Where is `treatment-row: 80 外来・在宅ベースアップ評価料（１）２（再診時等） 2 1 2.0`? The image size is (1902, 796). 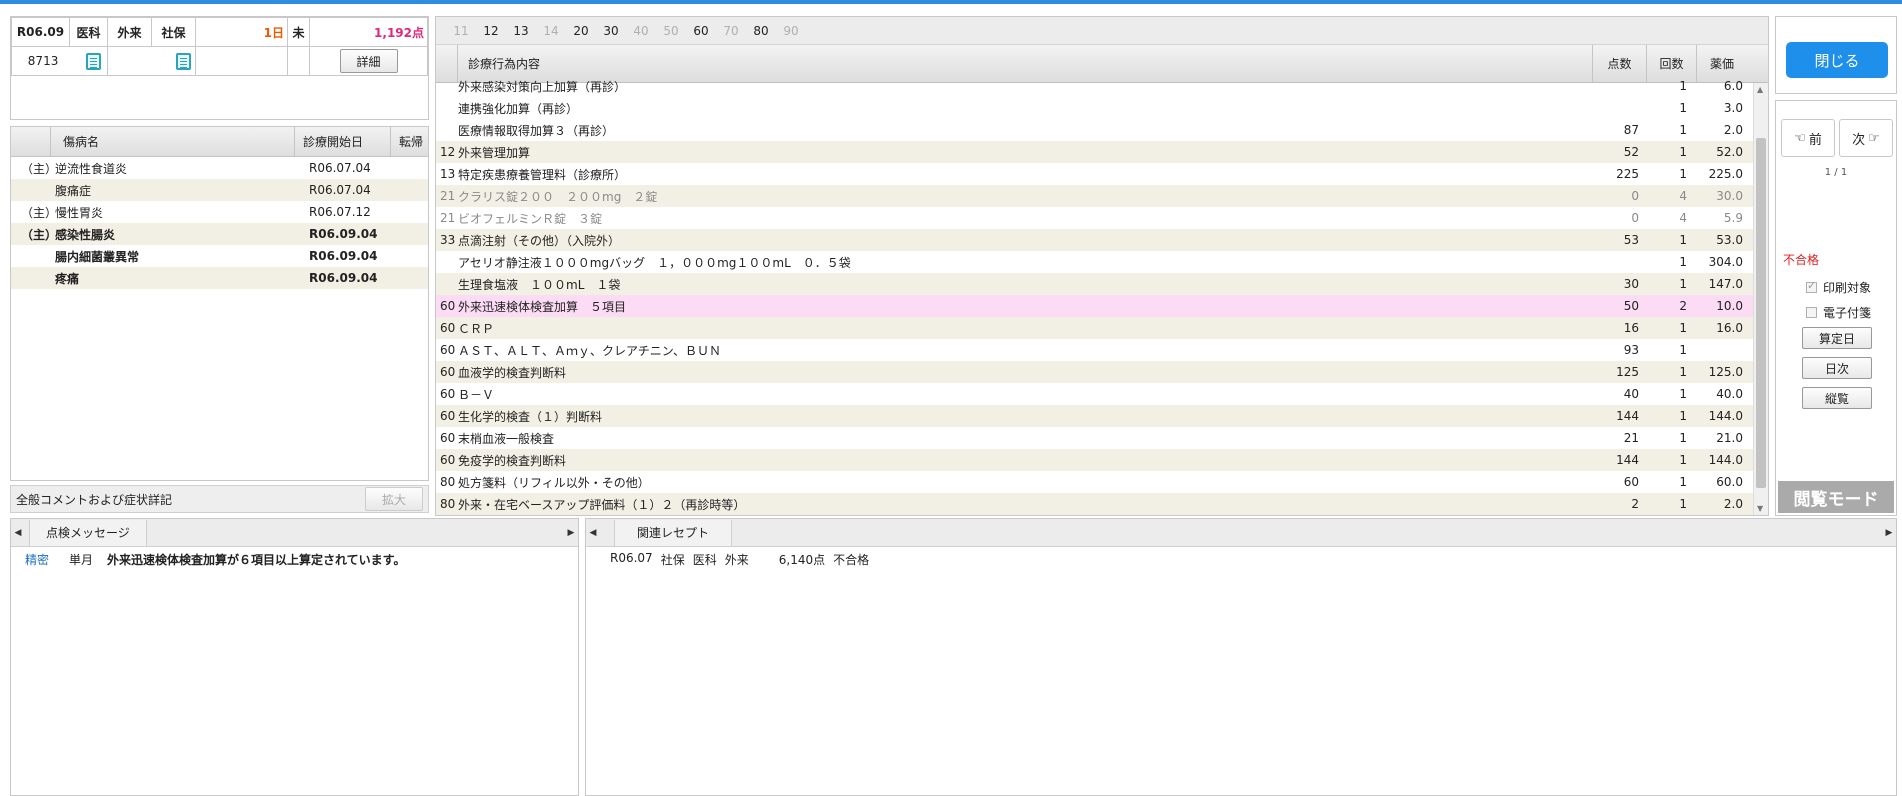 treatment-row: 80 外来・在宅ベースアップ評価料（１）２（再診時等） 2 1 2.0 is located at coordinates (1102, 504).